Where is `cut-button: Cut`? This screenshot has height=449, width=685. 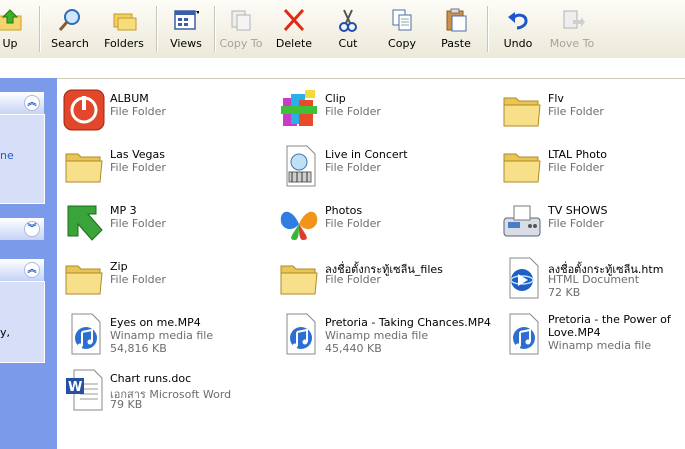 cut-button: Cut is located at coordinates (348, 29).